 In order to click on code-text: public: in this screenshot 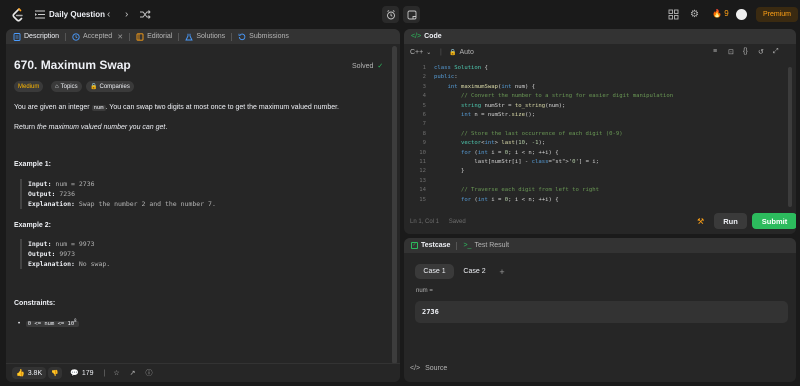, I will do `click(446, 77)`.